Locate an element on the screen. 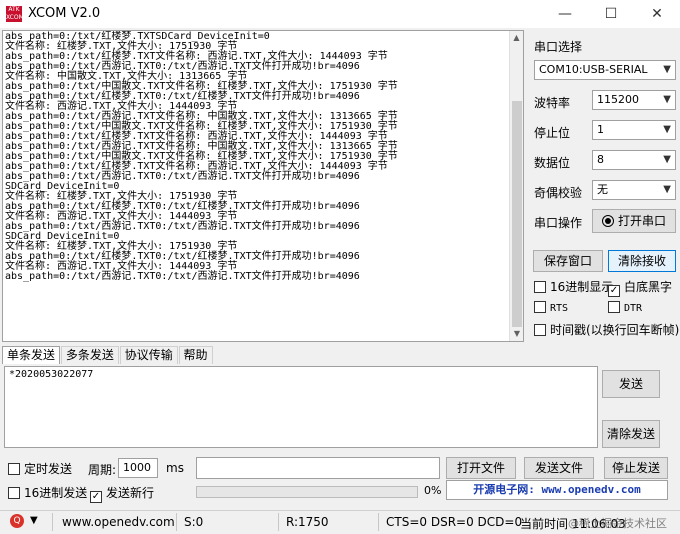 Image resolution: width=680 pixels, height=534 pixels. timed-send-label: 定时发送 is located at coordinates (48, 469).